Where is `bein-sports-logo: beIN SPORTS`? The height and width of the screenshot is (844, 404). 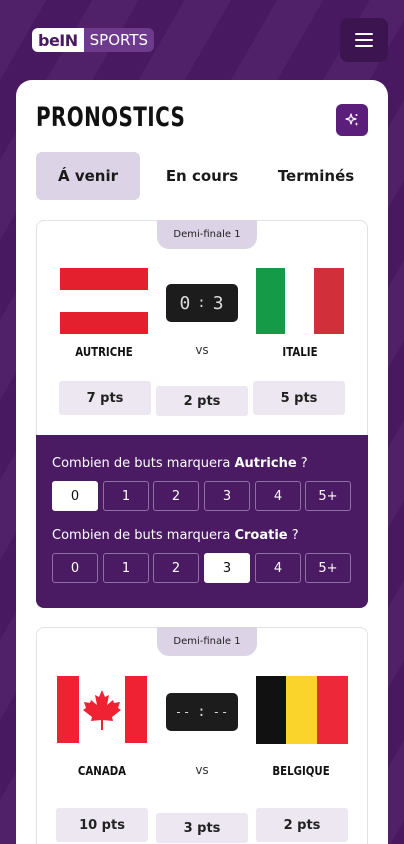 bein-sports-logo: beIN SPORTS is located at coordinates (93, 40).